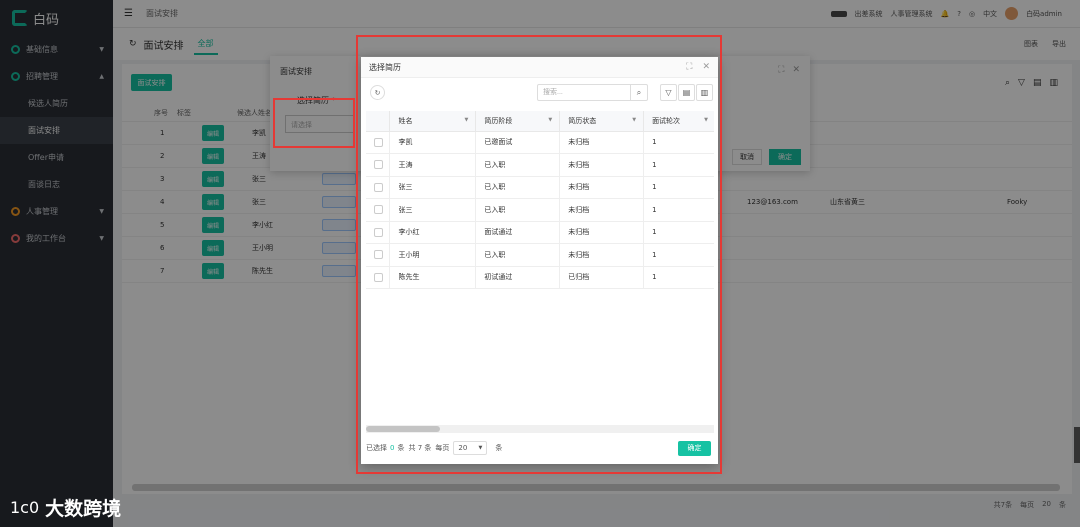 This screenshot has width=1080, height=527. Describe the element at coordinates (1077, 445) in the screenshot. I see `side-handle` at that location.